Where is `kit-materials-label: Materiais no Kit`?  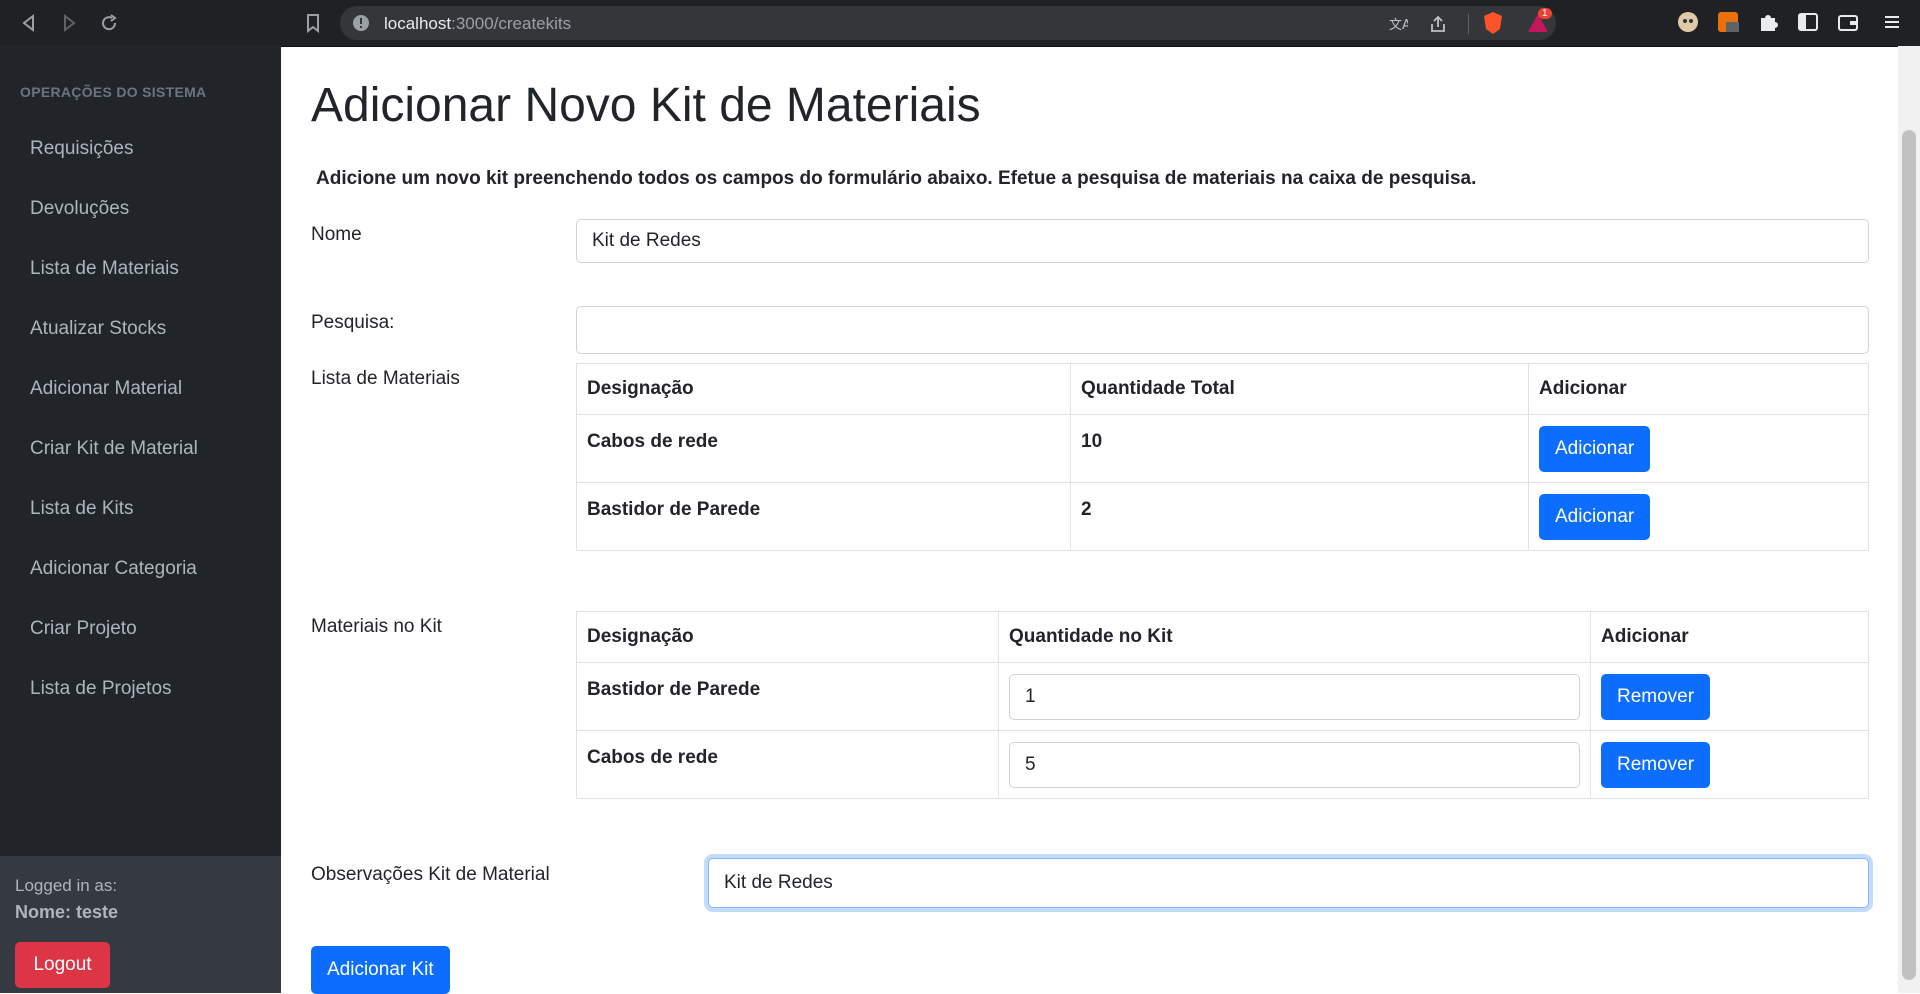 kit-materials-label: Materiais no Kit is located at coordinates (376, 626).